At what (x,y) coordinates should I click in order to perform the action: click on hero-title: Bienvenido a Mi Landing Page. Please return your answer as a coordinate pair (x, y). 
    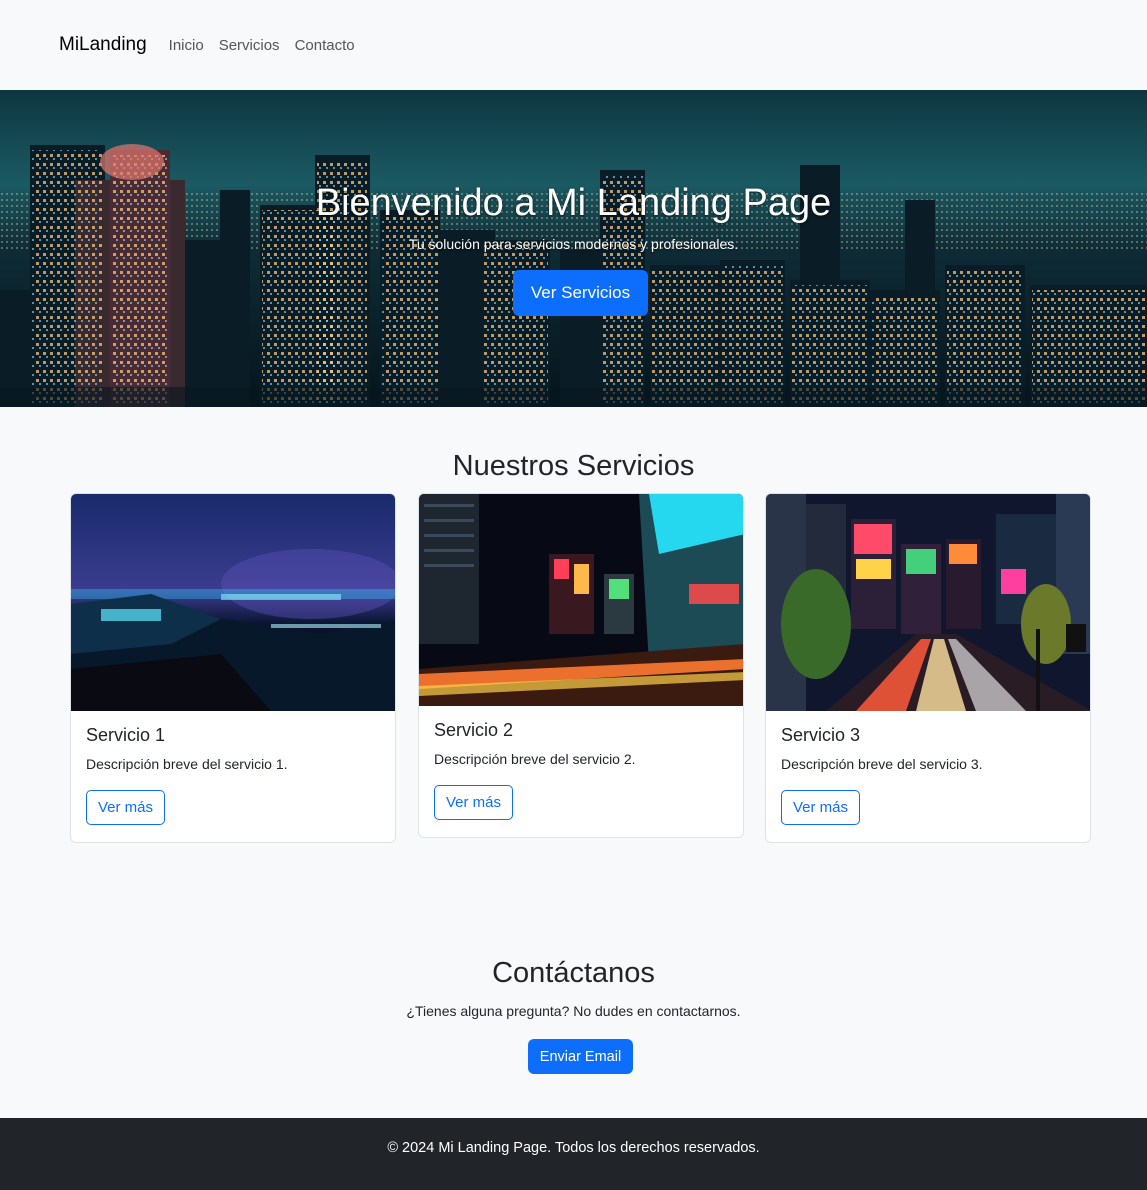
    Looking at the image, I should click on (573, 203).